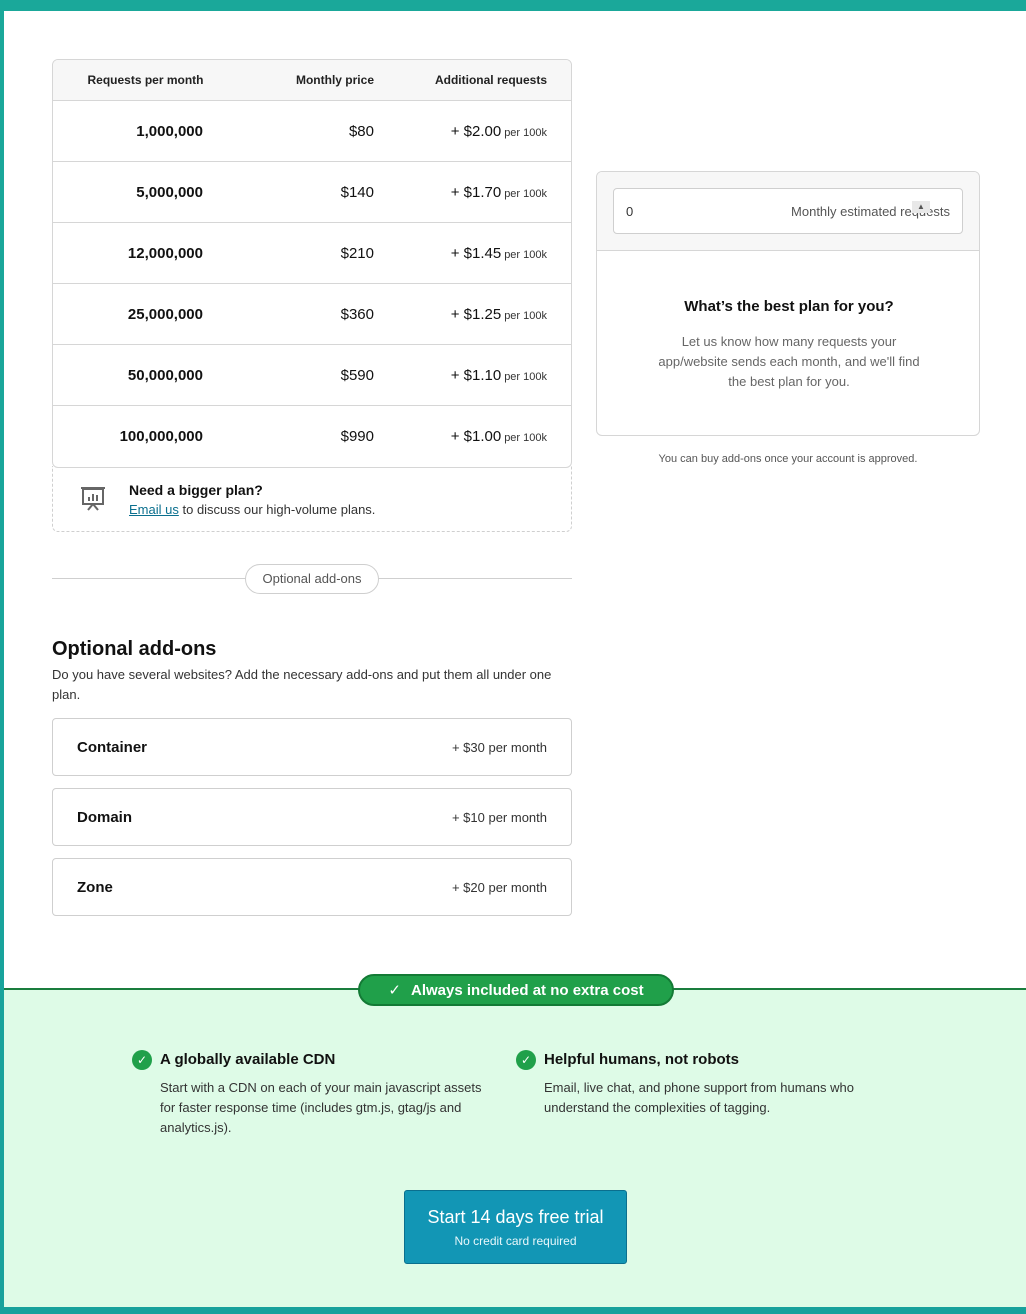 The height and width of the screenshot is (1314, 1026). What do you see at coordinates (134, 649) in the screenshot?
I see `addons-title: Optional add-ons` at bounding box center [134, 649].